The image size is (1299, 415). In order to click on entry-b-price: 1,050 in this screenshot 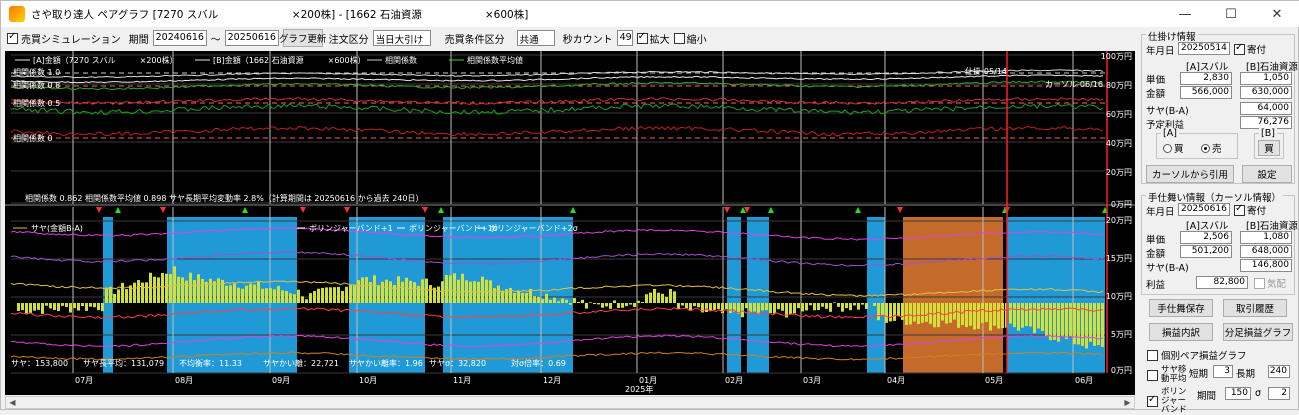, I will do `click(1266, 78)`.